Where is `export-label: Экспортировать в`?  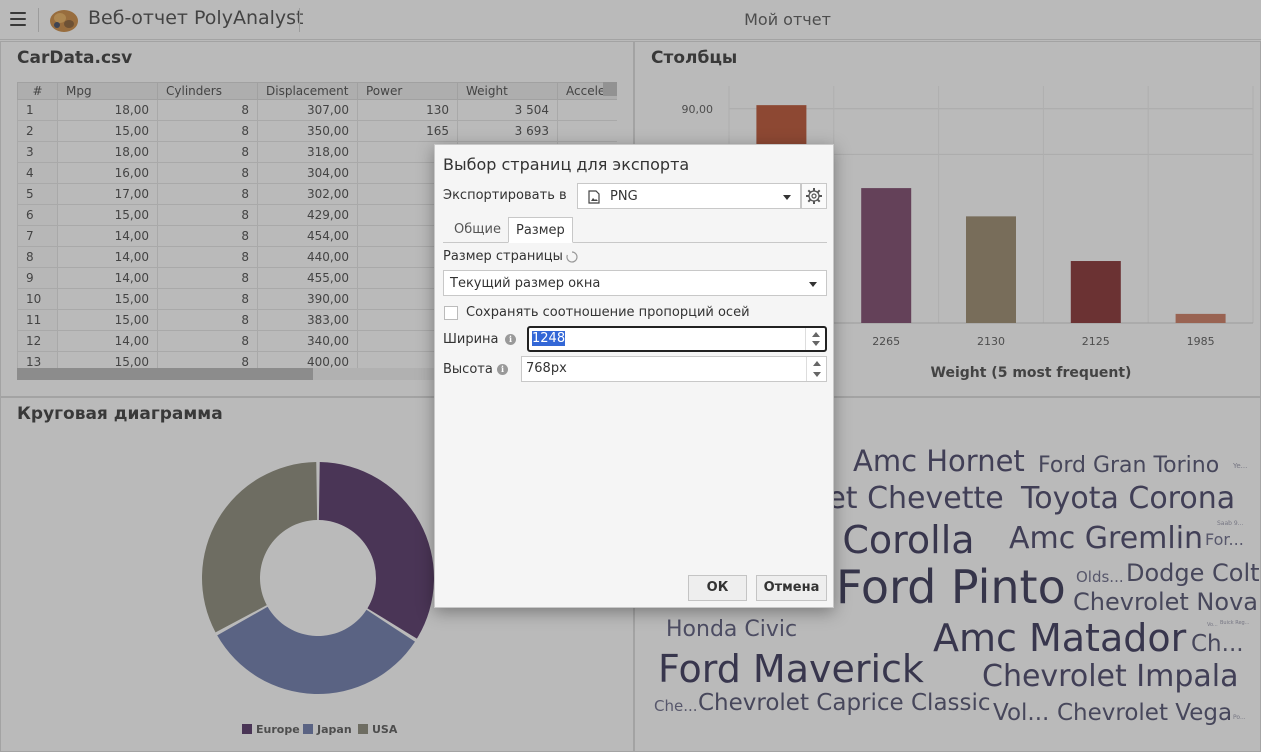
export-label: Экспортировать в is located at coordinates (505, 195).